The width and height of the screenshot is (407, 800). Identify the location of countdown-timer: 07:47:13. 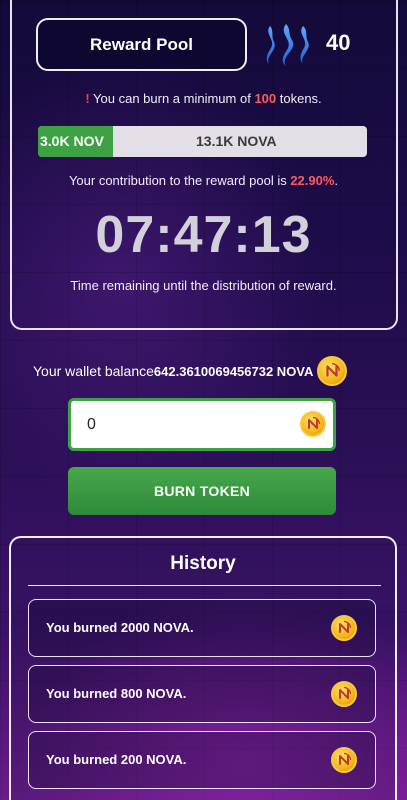
(203, 235).